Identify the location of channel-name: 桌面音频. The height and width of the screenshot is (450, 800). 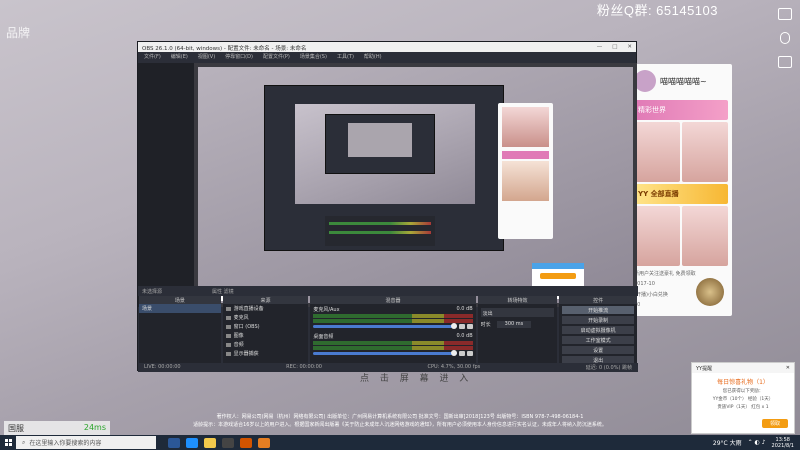
(323, 337).